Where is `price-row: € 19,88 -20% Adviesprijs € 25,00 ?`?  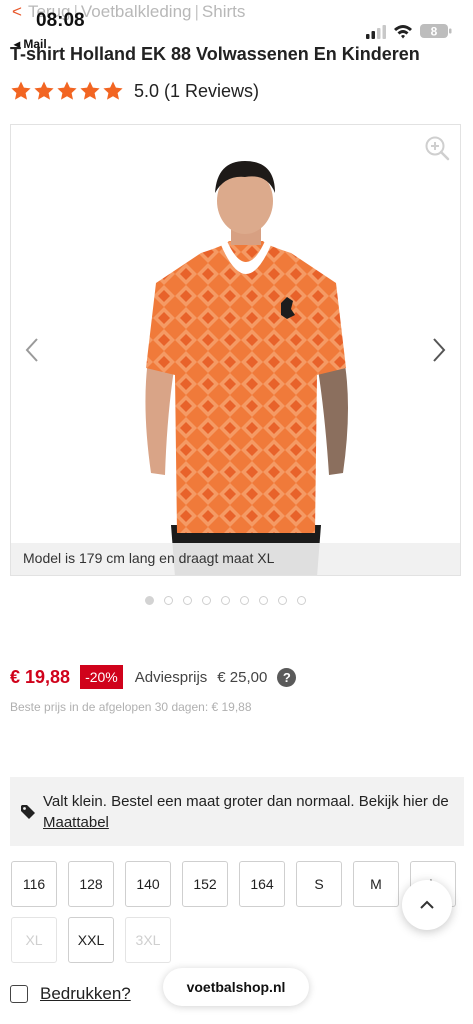 price-row: € 19,88 -20% Adviesprijs € 25,00 ? is located at coordinates (153, 677).